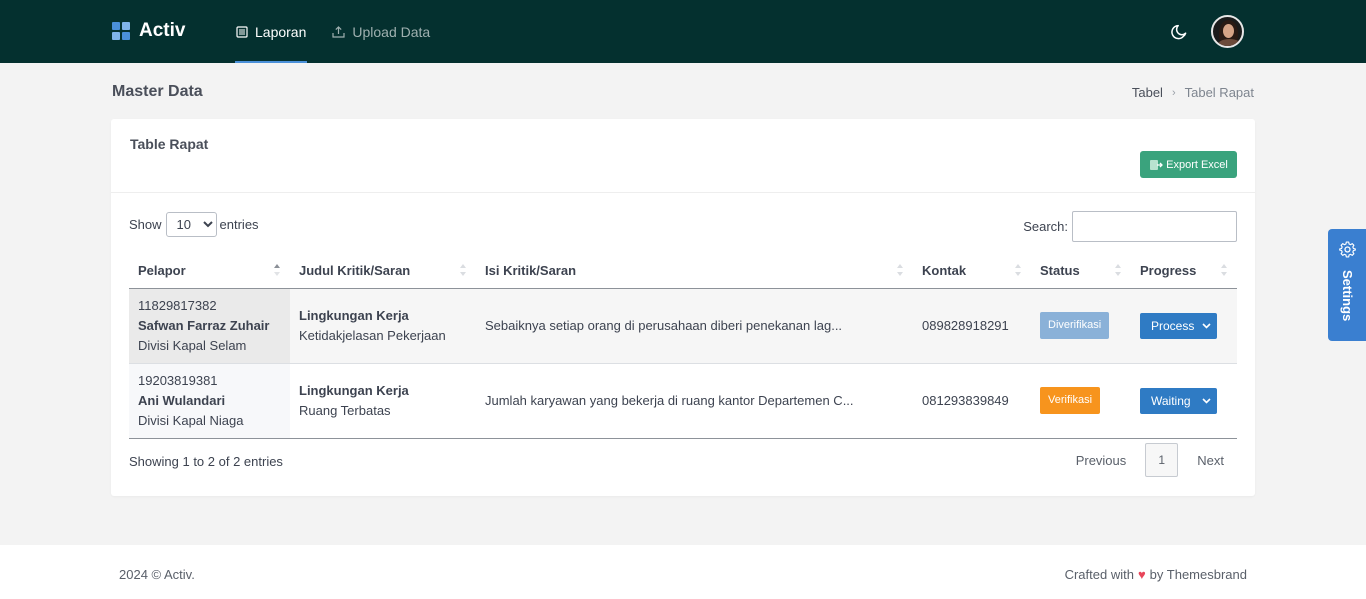 Image resolution: width=1366 pixels, height=599 pixels. I want to click on progress-dropdown: Process, so click(1178, 325).